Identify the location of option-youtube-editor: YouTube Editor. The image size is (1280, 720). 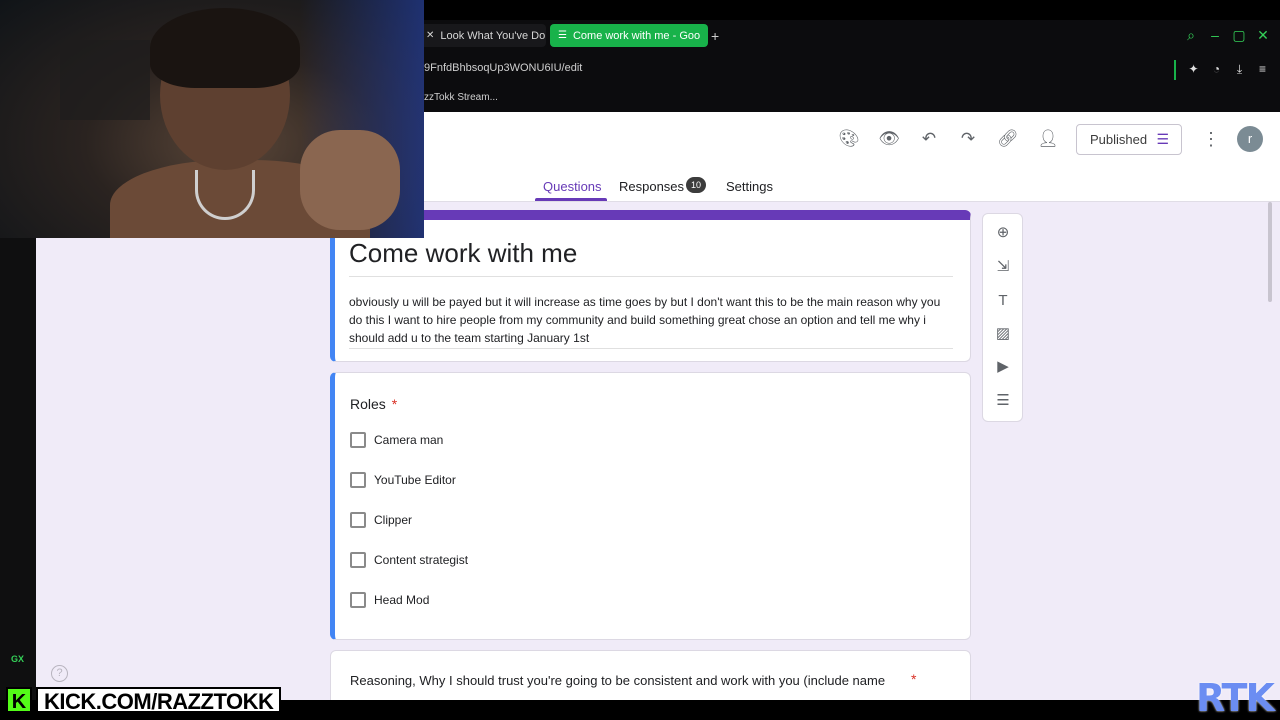
(403, 480).